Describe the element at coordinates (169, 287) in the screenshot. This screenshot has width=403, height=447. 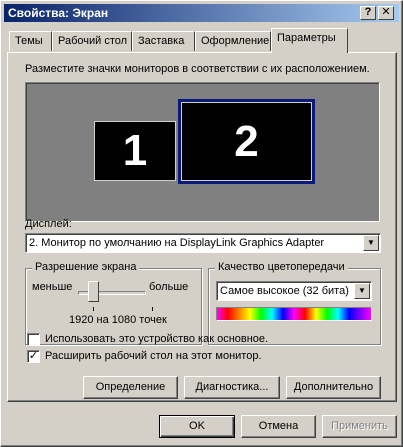
I see `resolution-more-label: больше` at that location.